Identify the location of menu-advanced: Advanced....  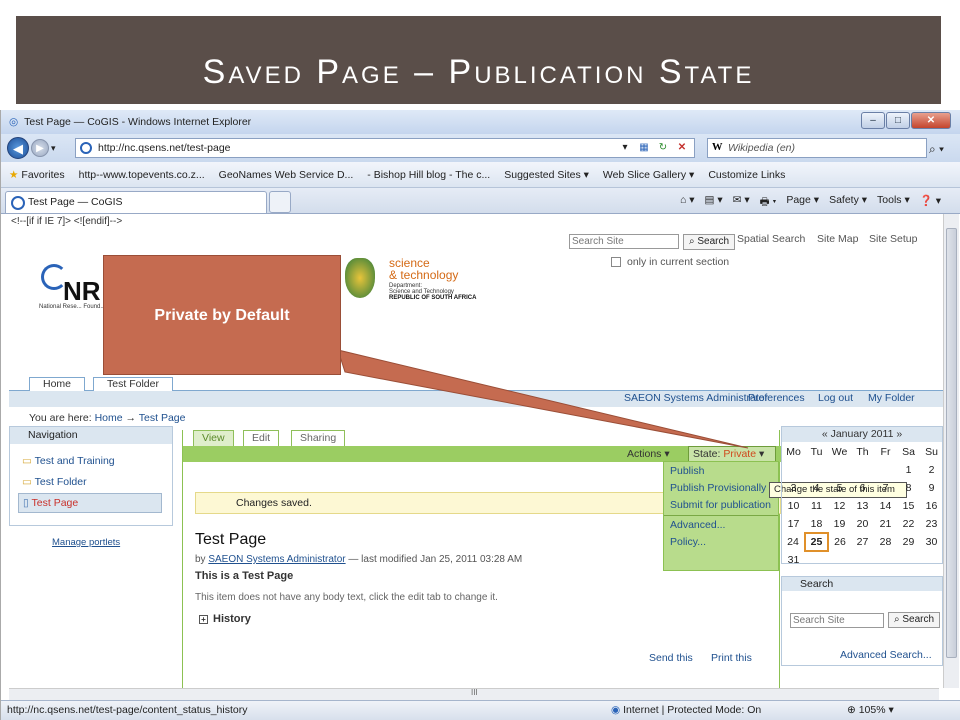
(697, 525).